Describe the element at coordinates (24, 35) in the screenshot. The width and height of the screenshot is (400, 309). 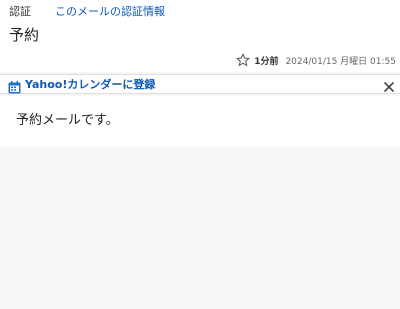
I see `mail-subject: 予約` at that location.